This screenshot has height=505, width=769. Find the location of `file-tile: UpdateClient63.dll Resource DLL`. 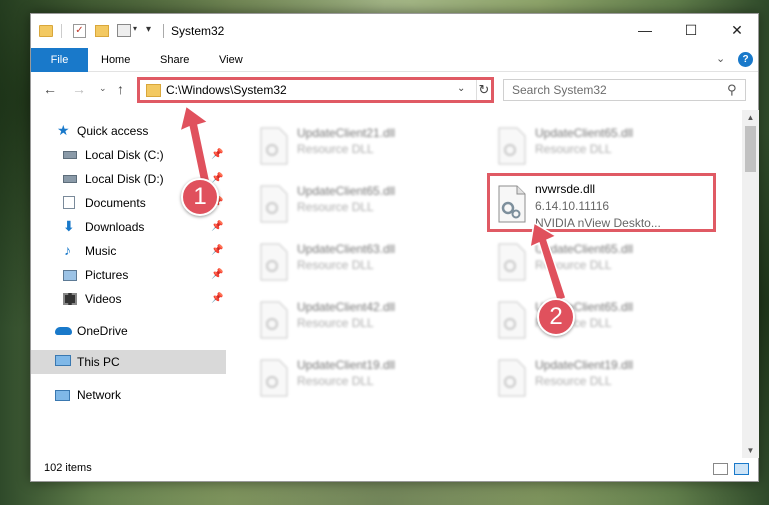

file-tile: UpdateClient63.dll Resource DLL is located at coordinates (360, 261).